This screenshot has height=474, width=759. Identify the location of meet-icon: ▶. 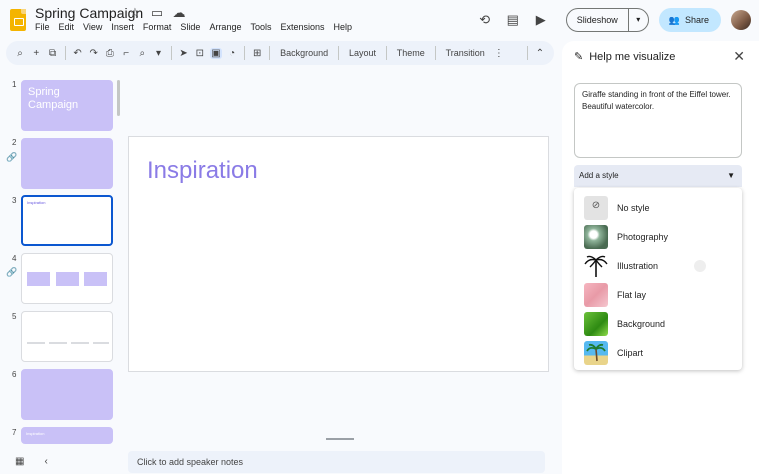
(541, 20).